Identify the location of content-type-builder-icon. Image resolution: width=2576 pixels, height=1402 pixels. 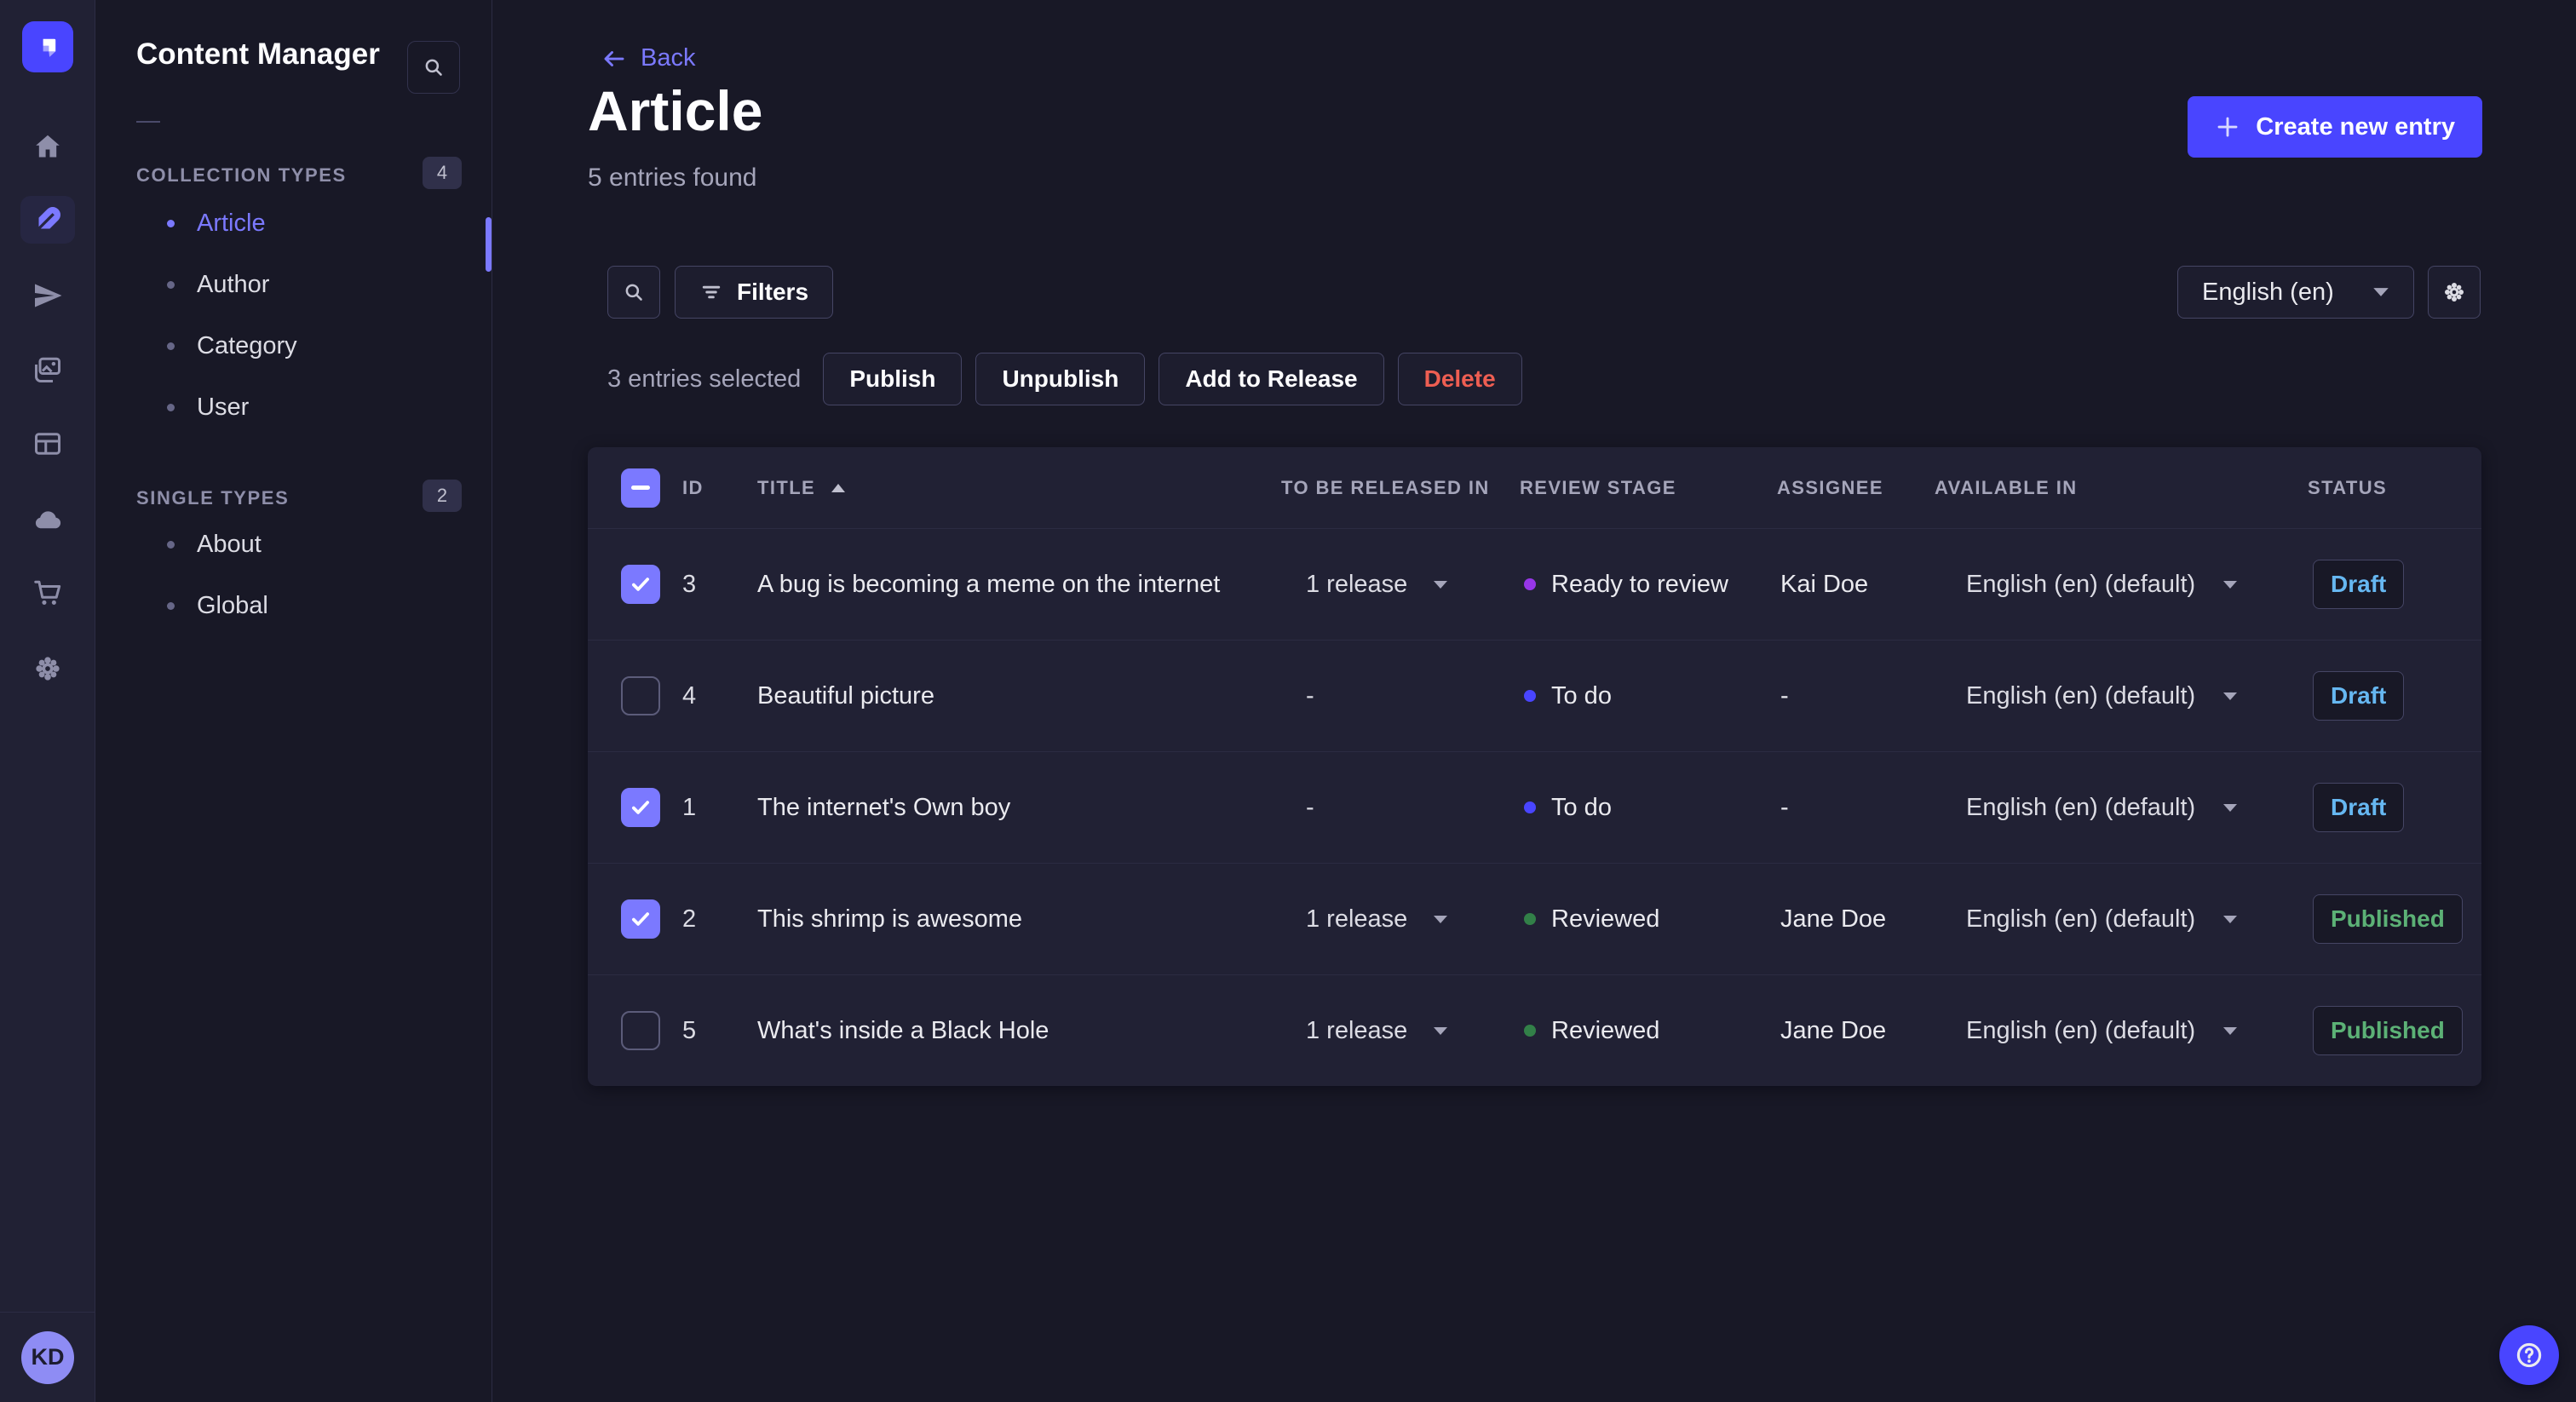
(48, 444).